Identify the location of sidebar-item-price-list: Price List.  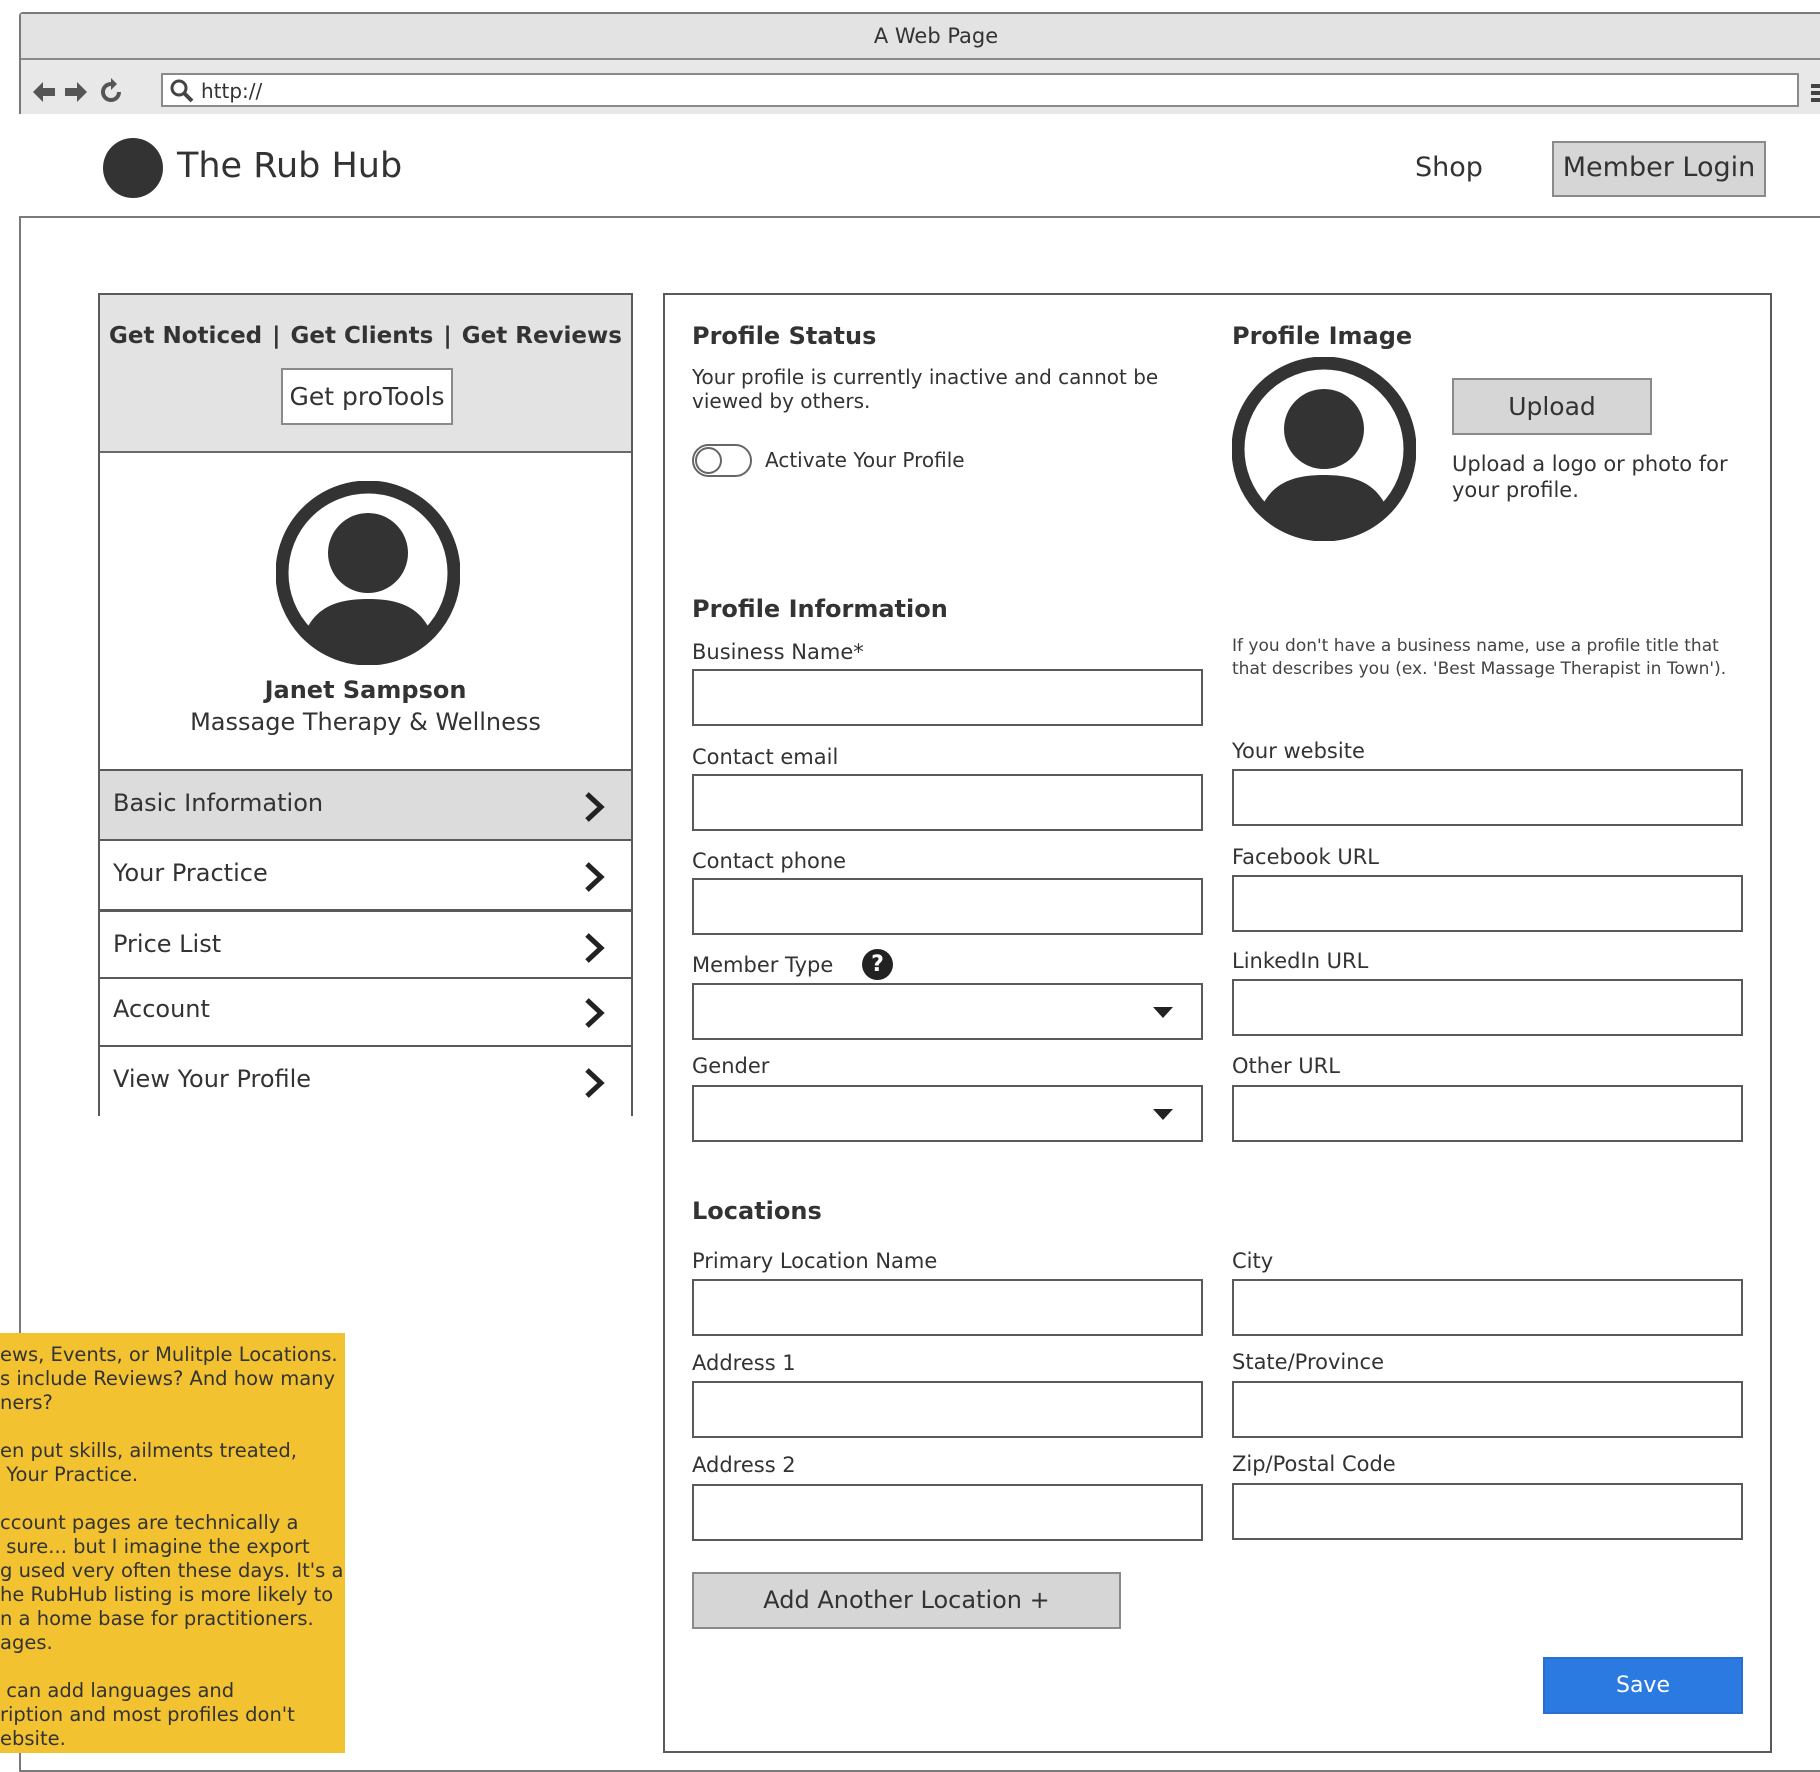
(365, 943).